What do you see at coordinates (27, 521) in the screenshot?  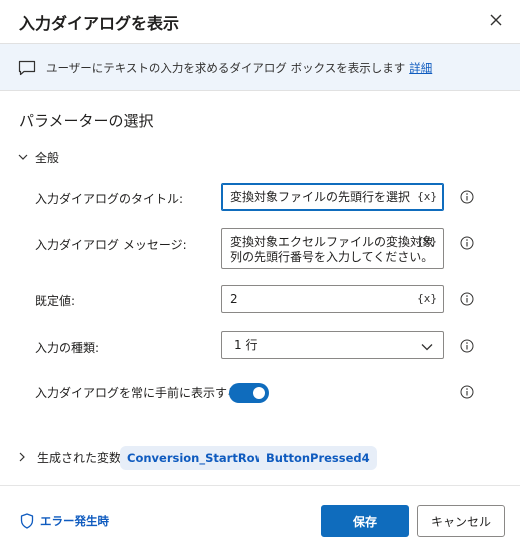 I see `shield-icon` at bounding box center [27, 521].